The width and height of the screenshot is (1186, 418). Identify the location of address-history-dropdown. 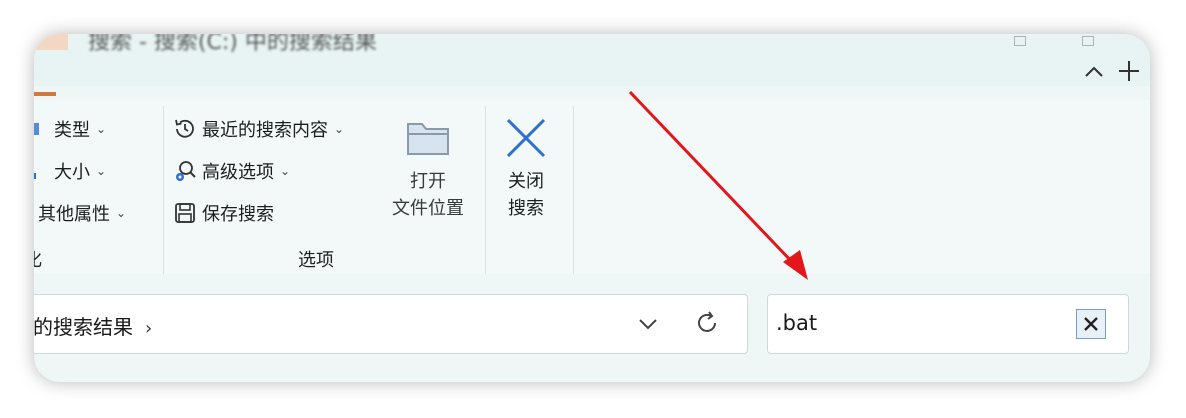
(648, 324).